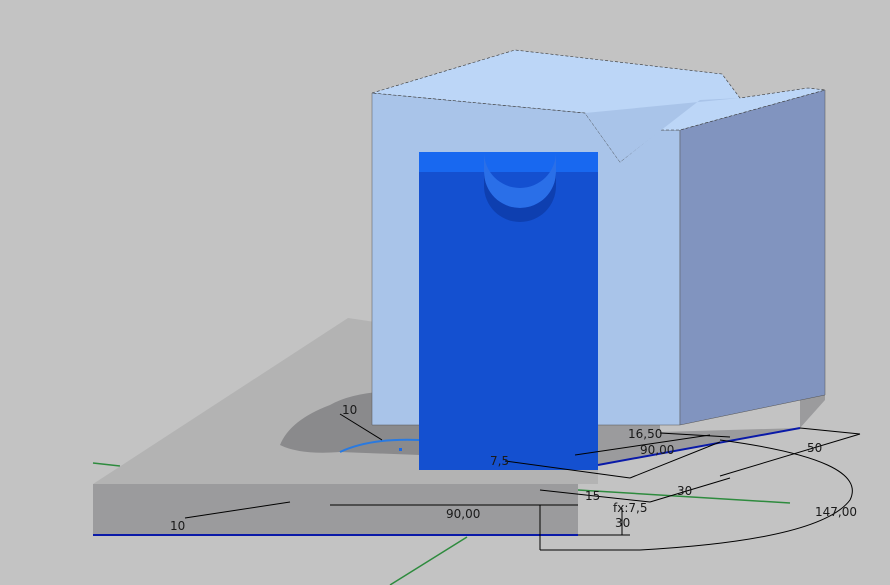  I want to click on dim-height-b: 30, so click(622, 523).